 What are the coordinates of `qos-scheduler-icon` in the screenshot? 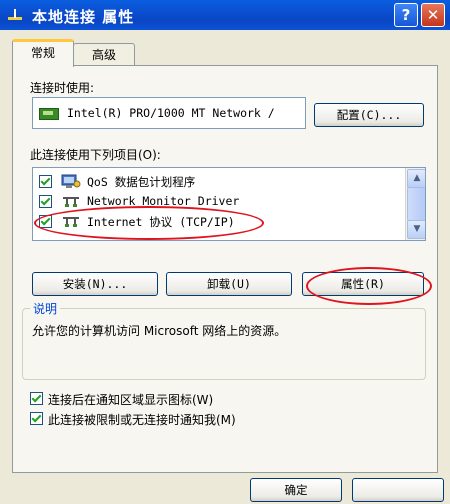 It's located at (71, 181).